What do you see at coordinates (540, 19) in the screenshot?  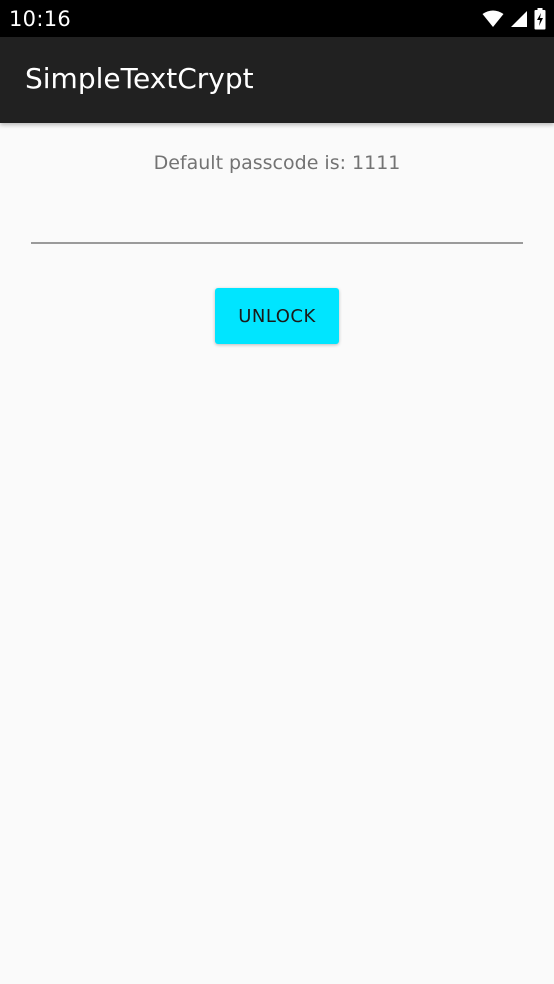 I see `battery-icon` at bounding box center [540, 19].